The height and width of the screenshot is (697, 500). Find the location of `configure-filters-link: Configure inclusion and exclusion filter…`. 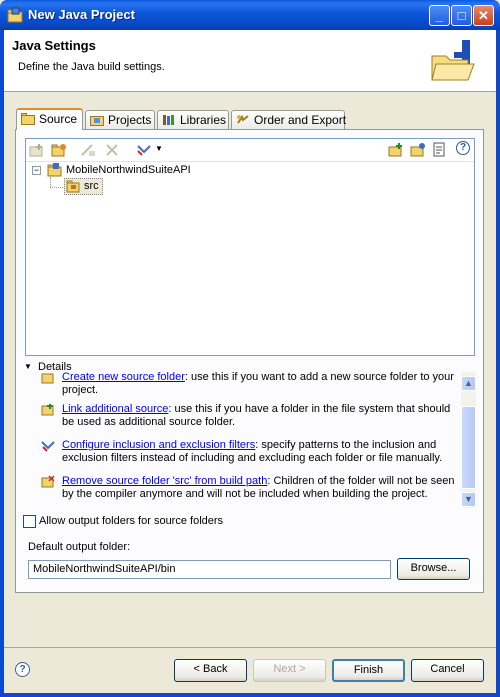

configure-filters-link: Configure inclusion and exclusion filter… is located at coordinates (158, 445).